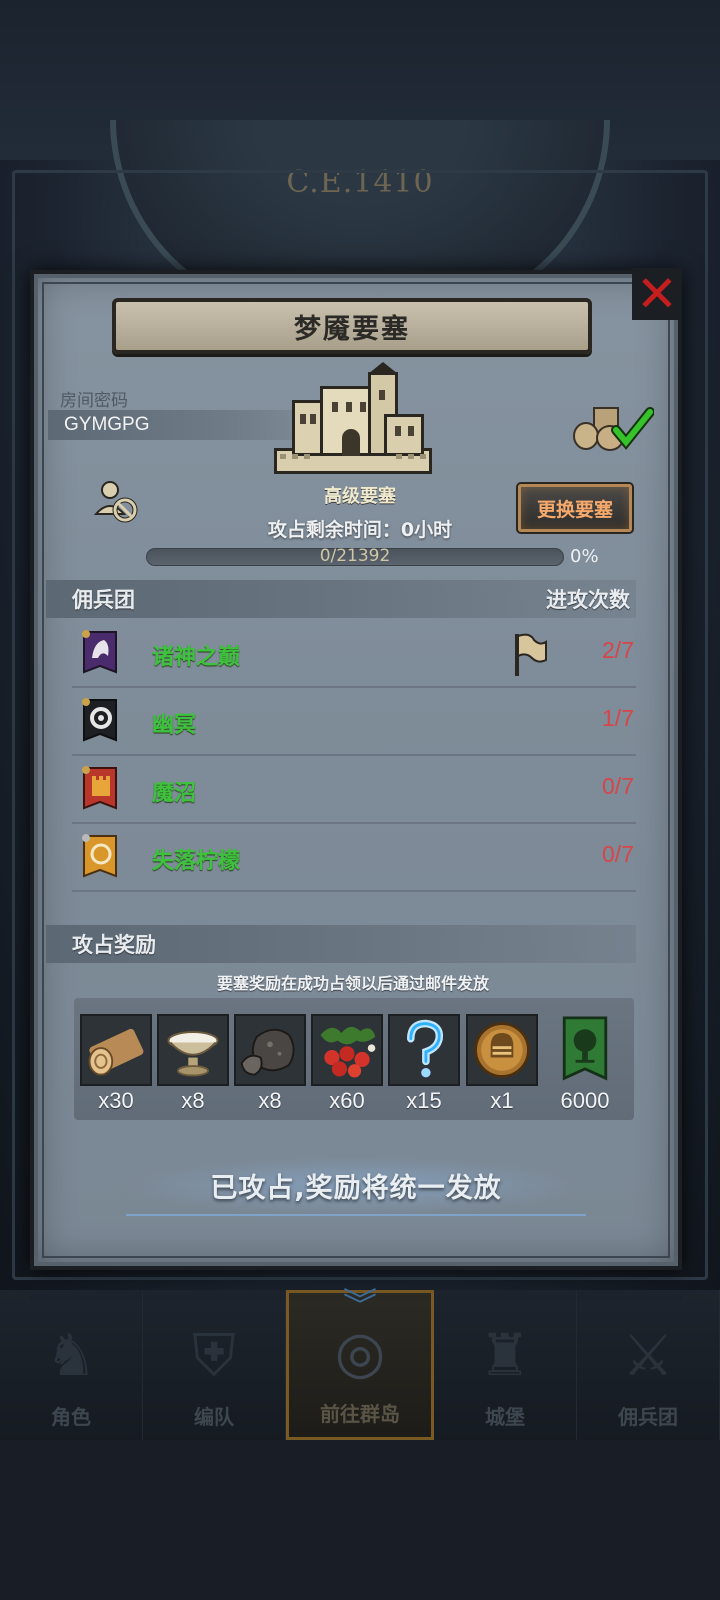 Image resolution: width=720 pixels, height=1600 pixels. I want to click on flag-icon, so click(531, 654).